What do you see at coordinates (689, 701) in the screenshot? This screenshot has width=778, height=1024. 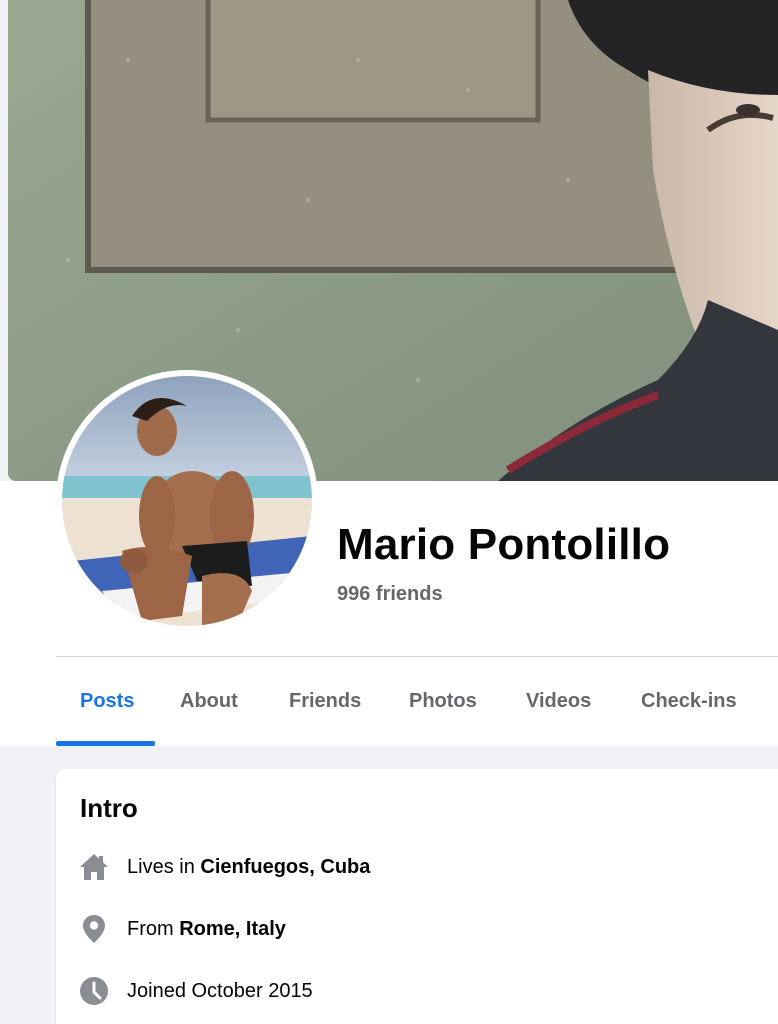 I see `tab-check-ins: Check-ins` at bounding box center [689, 701].